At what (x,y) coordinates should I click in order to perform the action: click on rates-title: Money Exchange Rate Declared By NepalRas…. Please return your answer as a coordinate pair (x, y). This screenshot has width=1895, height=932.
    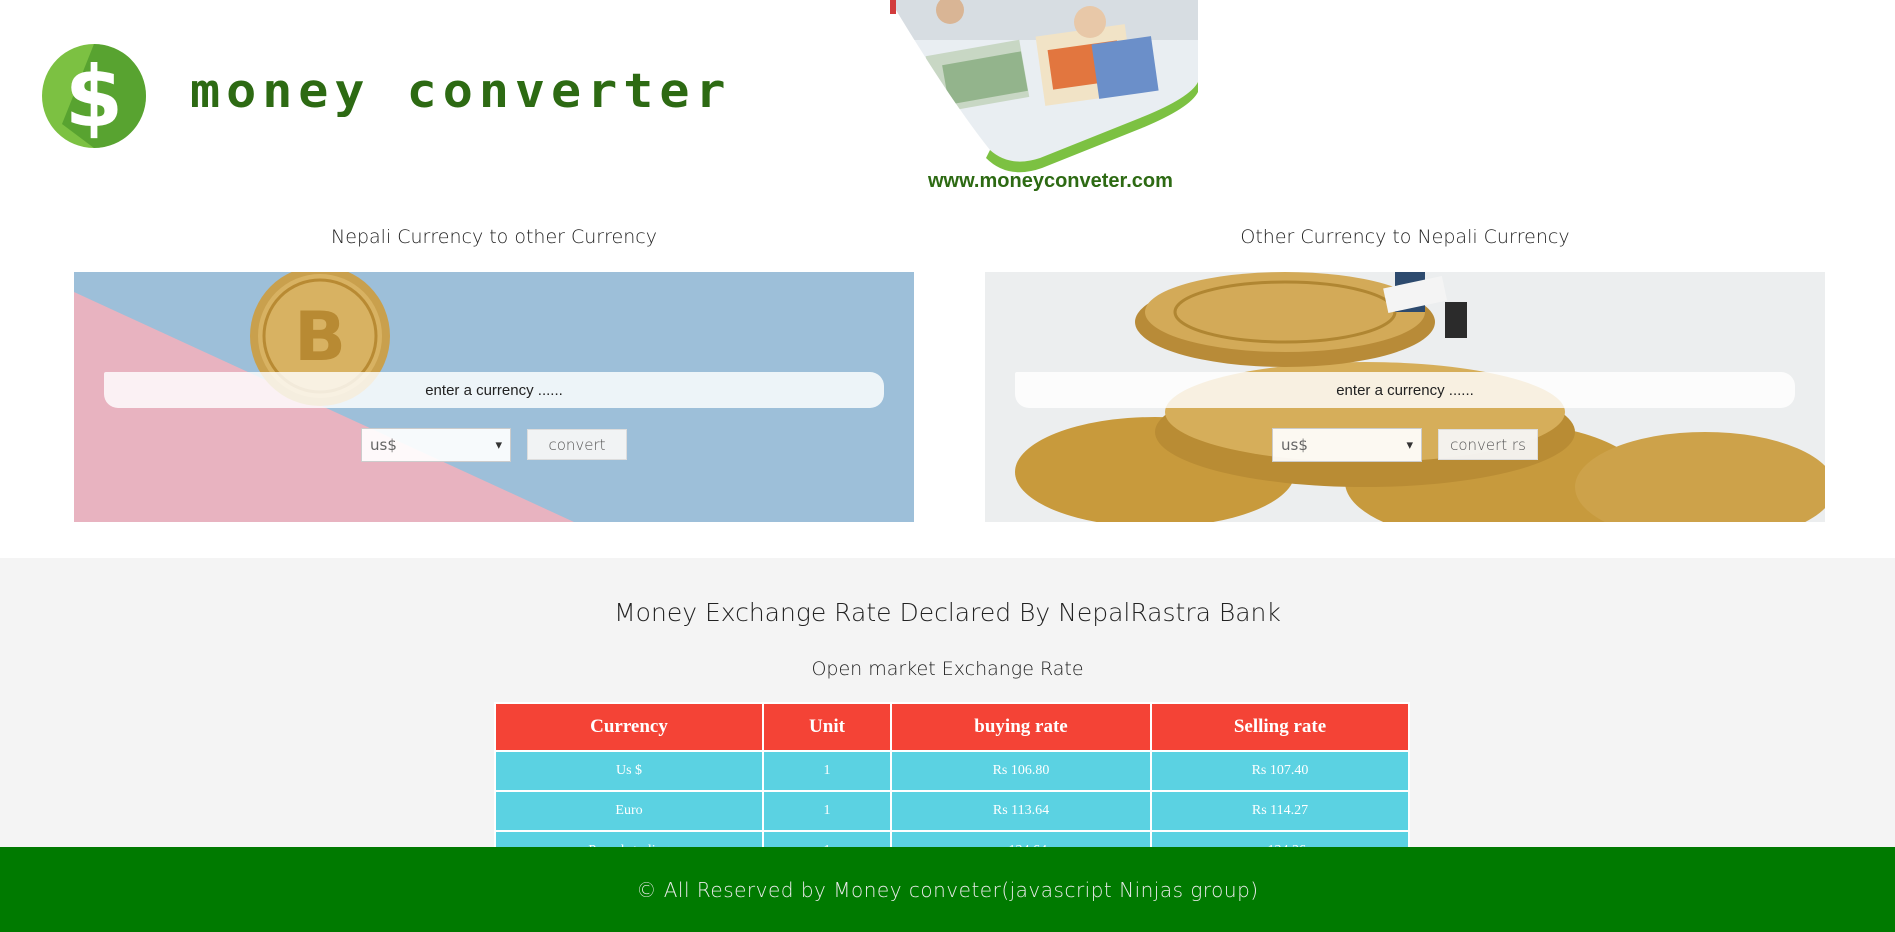
    Looking at the image, I should click on (947, 612).